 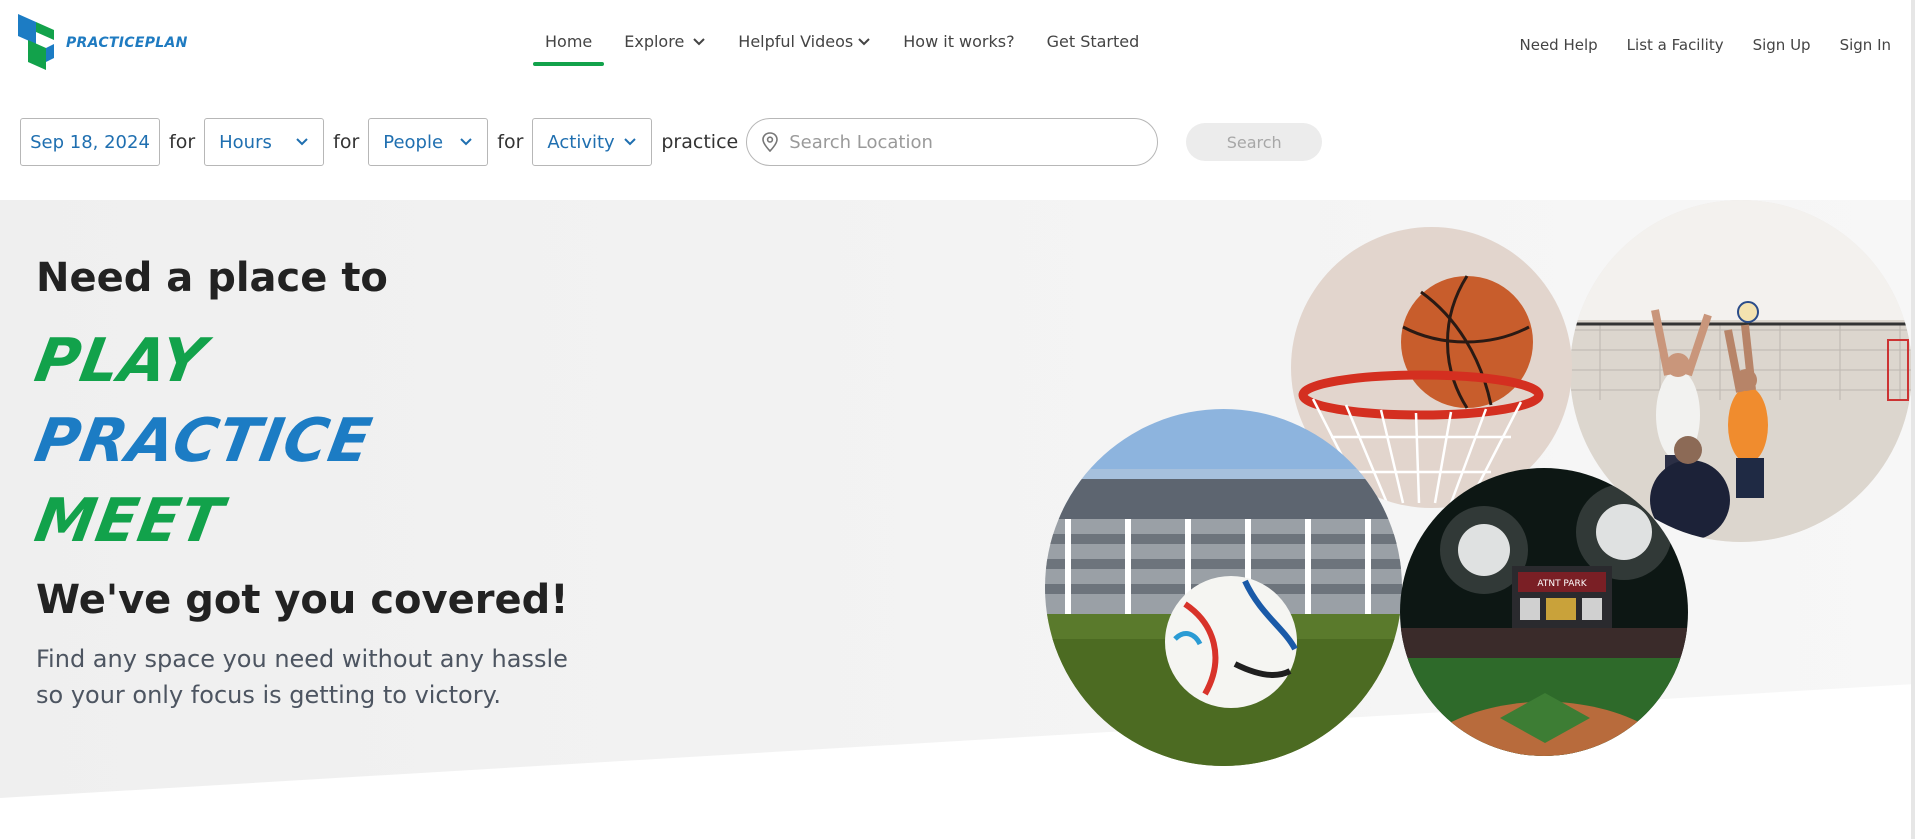 I want to click on hero-tagline: We've got you covered!, so click(x=302, y=600).